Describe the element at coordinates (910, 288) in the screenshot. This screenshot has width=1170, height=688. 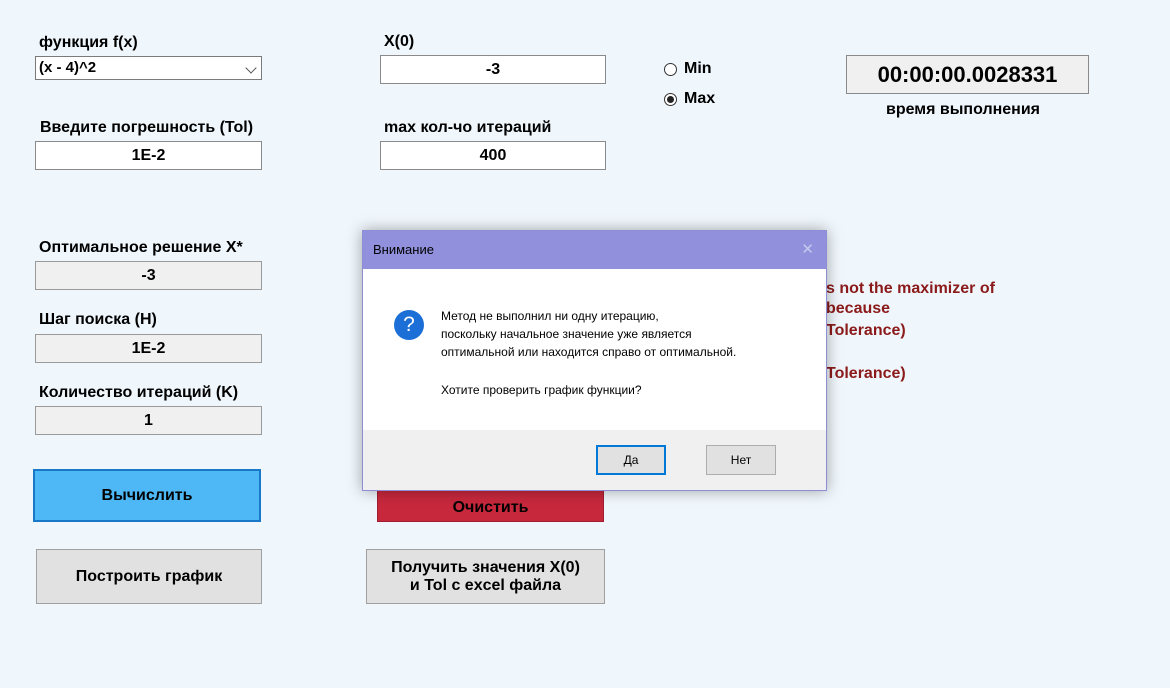
I see `error-message-line1: s not the maximizer of` at that location.